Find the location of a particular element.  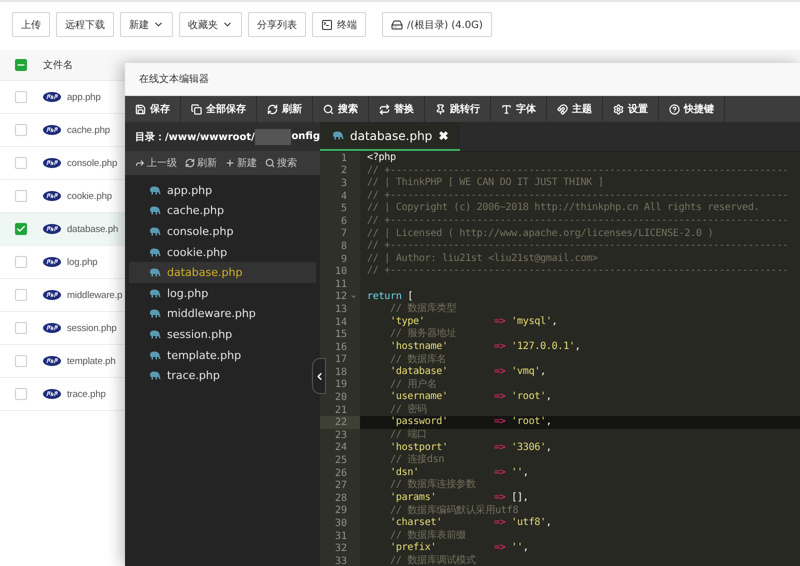

code-token: // | Author: liu21st <liu21st@gmail.com> is located at coordinates (482, 259).